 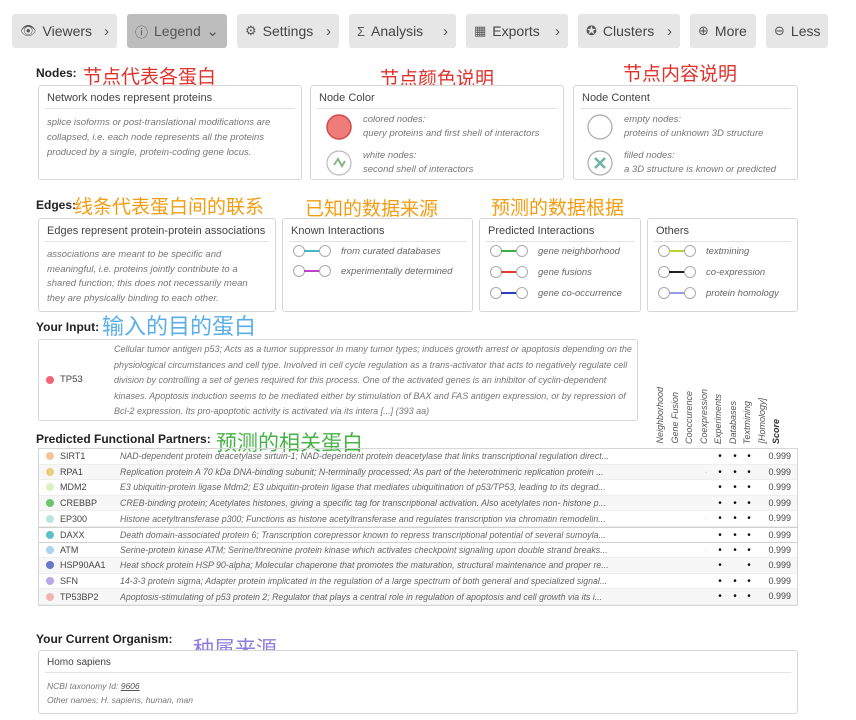 What do you see at coordinates (339, 163) in the screenshot?
I see `white-node-icon` at bounding box center [339, 163].